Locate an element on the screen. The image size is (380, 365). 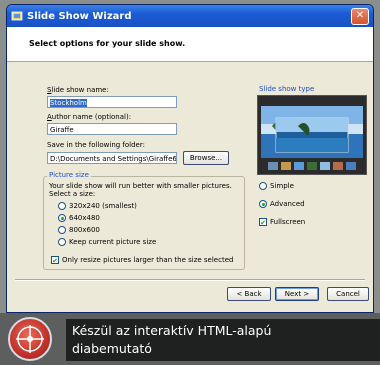
radio-800x600: 800x600 is located at coordinates (79, 230).